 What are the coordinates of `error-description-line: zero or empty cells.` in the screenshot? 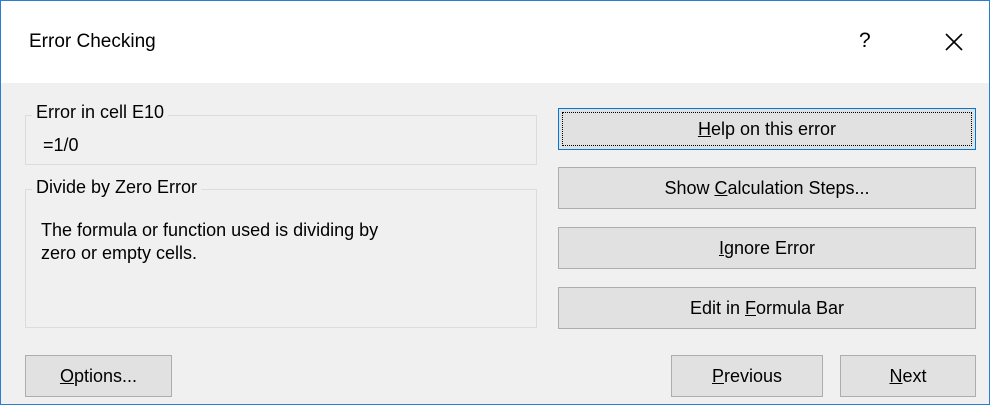 It's located at (119, 253).